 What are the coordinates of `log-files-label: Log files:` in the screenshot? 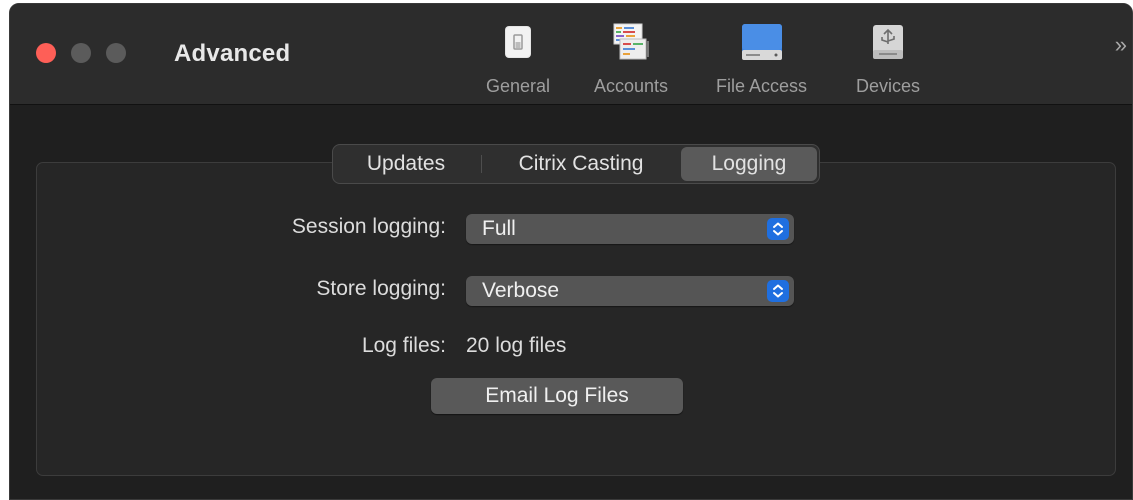 It's located at (403, 345).